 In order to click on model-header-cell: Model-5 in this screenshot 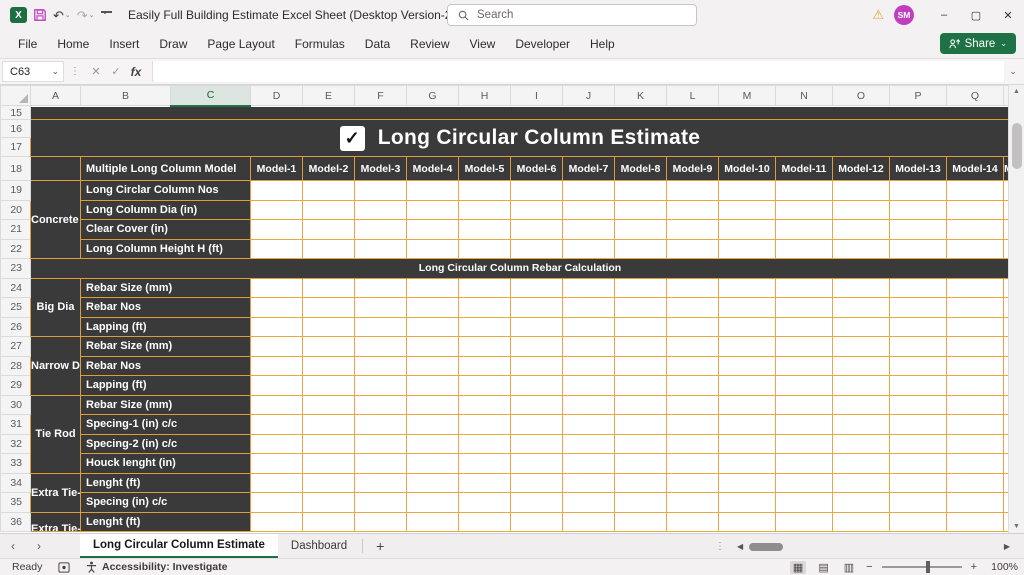, I will do `click(484, 168)`.